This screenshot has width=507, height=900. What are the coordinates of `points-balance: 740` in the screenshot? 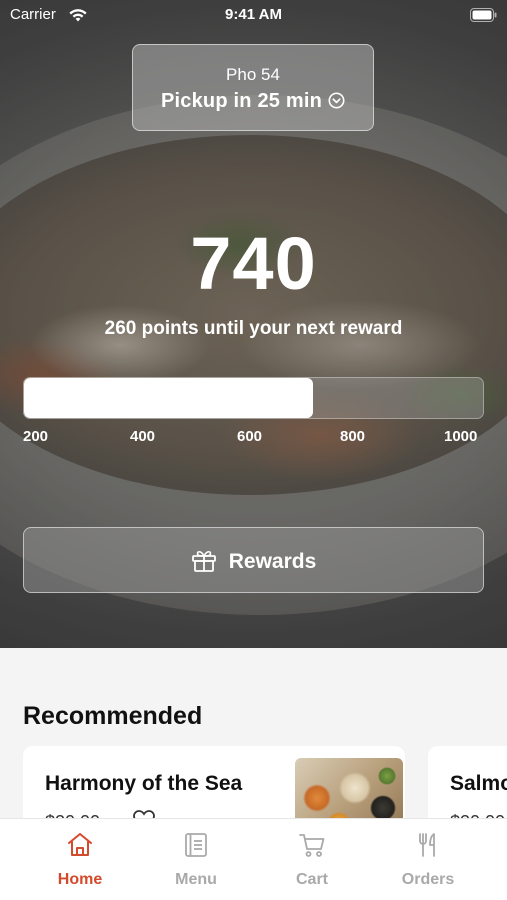 It's located at (253, 263).